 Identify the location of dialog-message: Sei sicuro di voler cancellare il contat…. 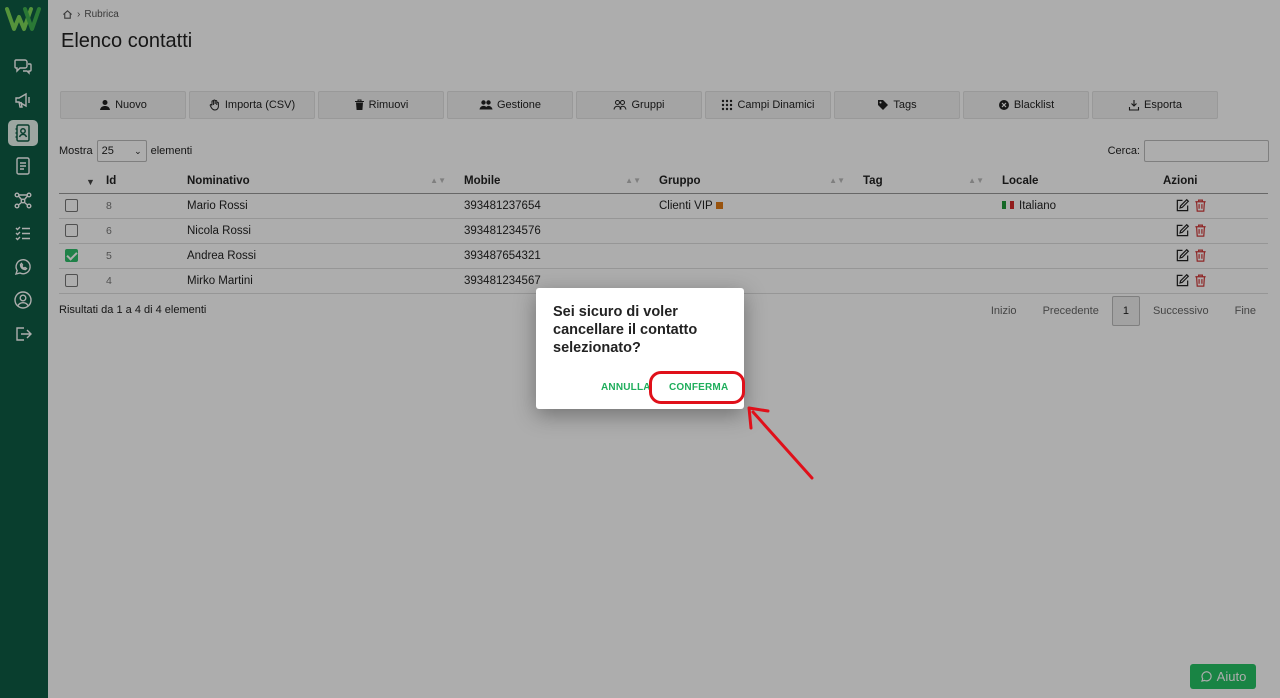
(625, 330).